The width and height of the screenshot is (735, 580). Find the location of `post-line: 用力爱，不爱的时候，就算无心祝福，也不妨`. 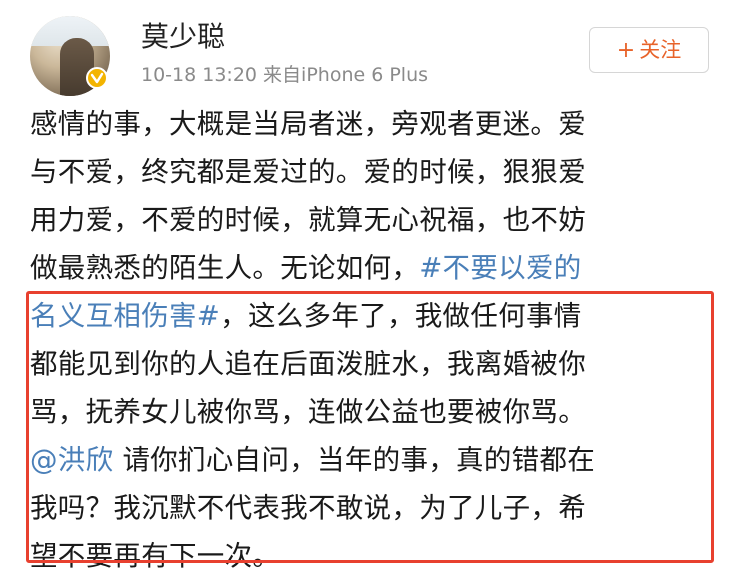

post-line: 用力爱，不爱的时候，就算无心祝福，也不妨 is located at coordinates (308, 220).